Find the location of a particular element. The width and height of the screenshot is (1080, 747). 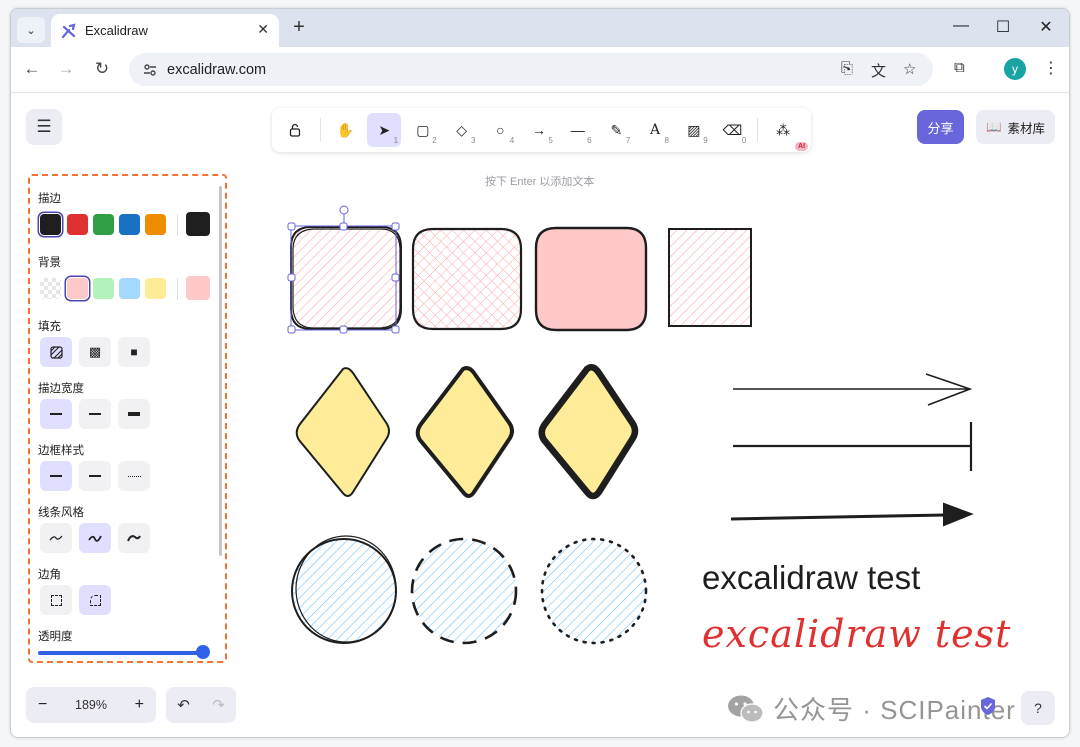

minimize-button: — is located at coordinates (961, 26).